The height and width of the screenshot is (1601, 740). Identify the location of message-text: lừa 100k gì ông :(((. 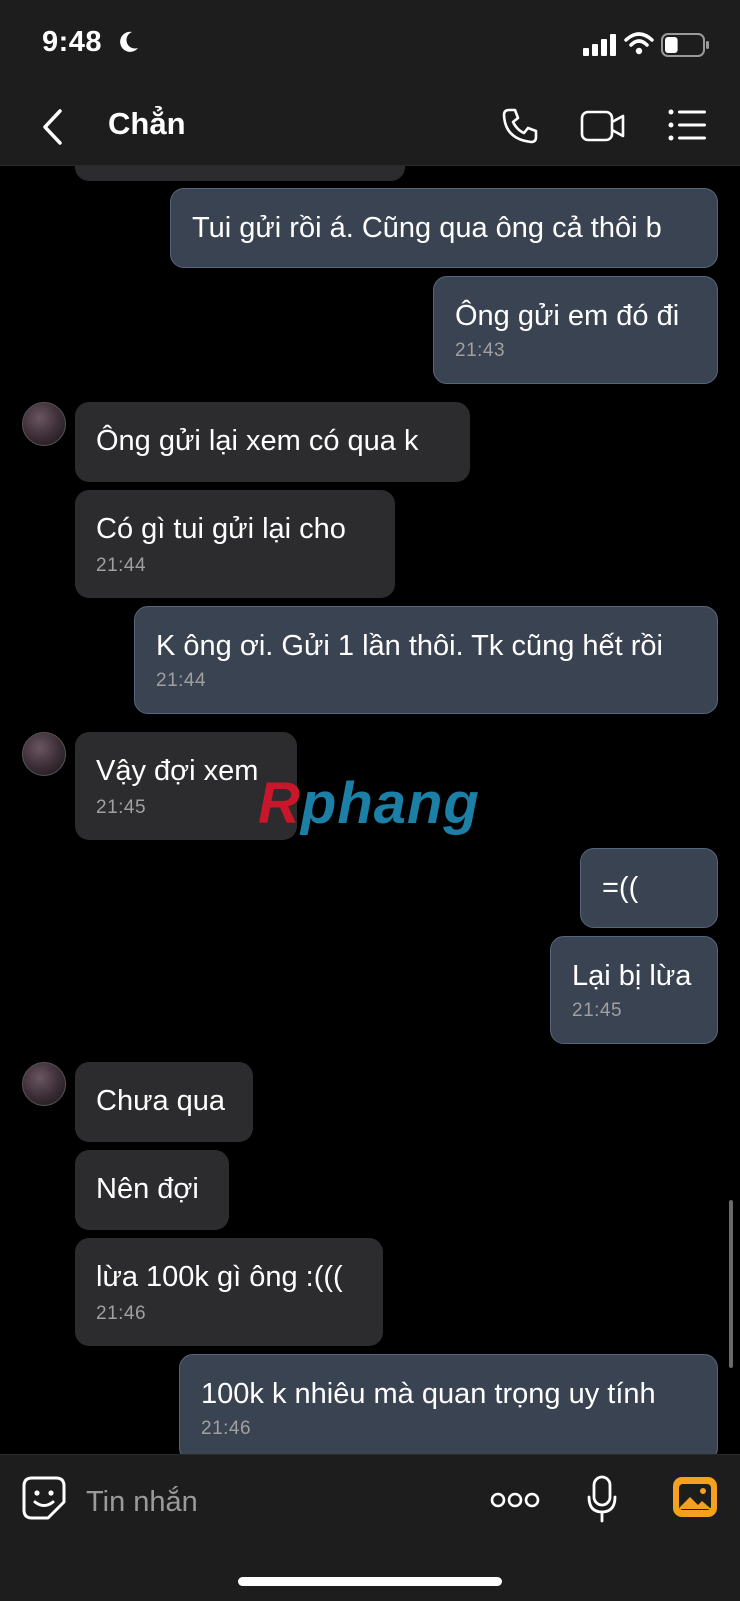
(219, 1277).